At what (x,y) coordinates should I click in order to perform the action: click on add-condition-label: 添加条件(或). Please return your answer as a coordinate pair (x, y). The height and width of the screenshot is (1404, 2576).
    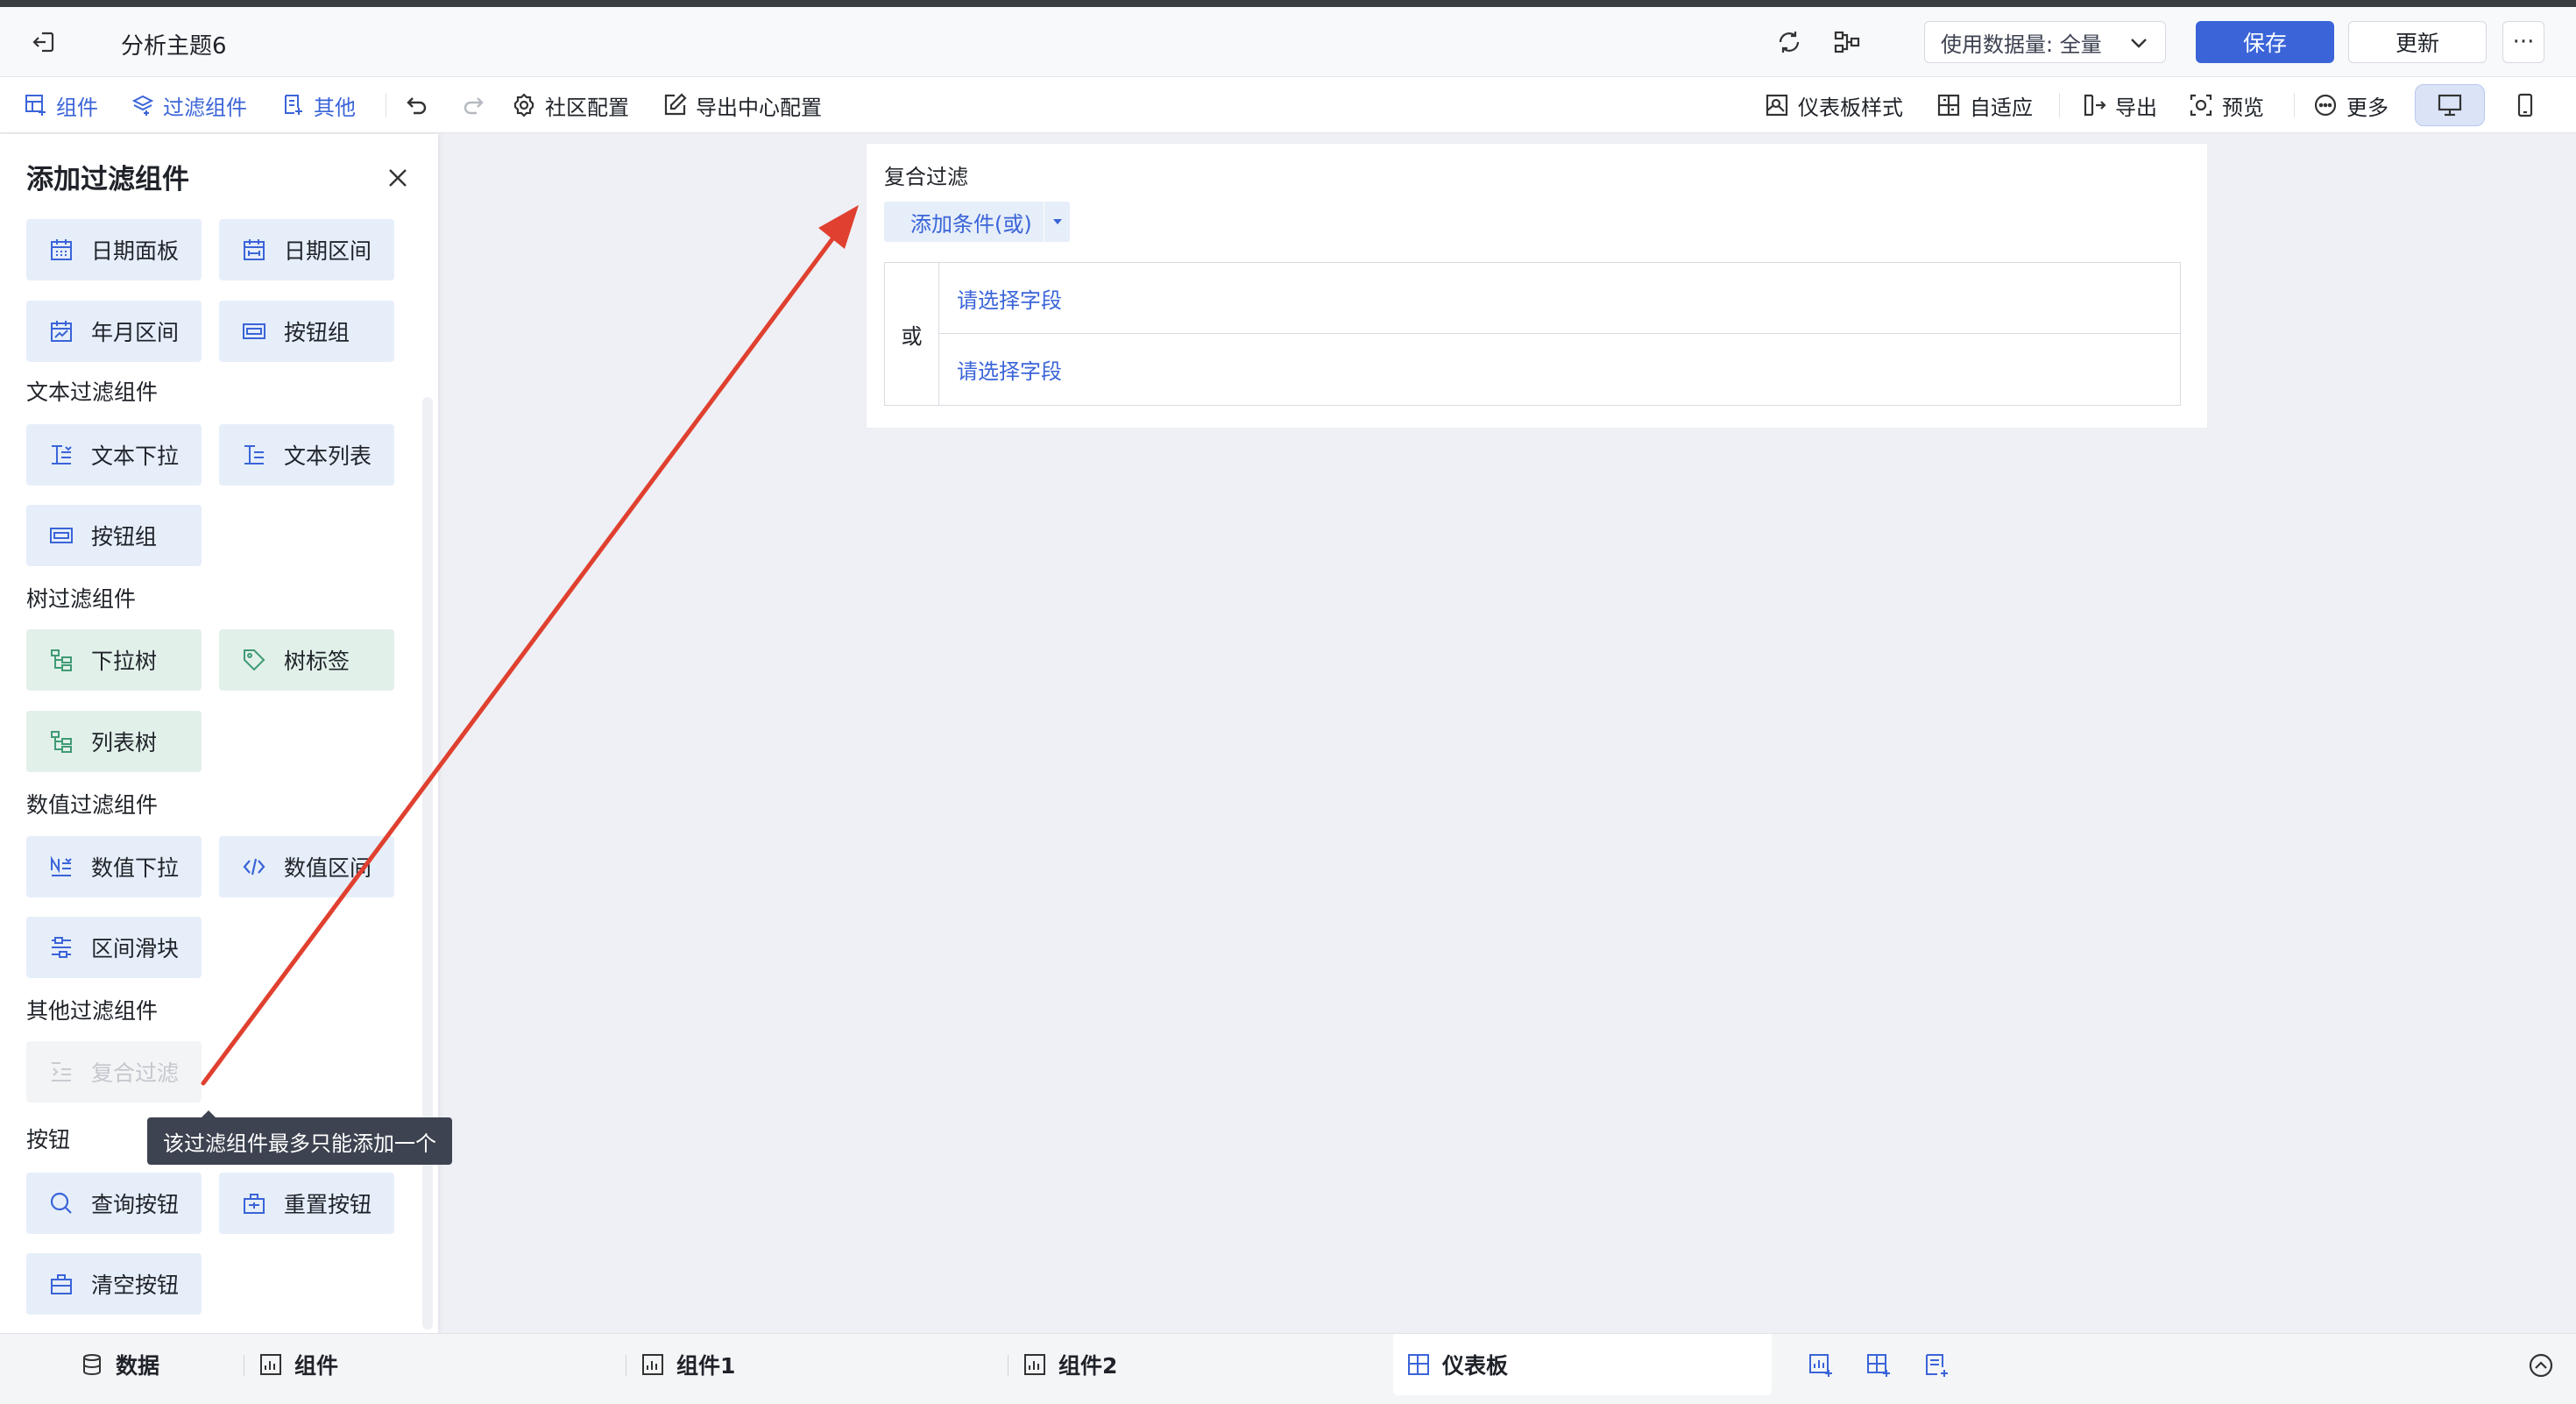
    Looking at the image, I should click on (971, 224).